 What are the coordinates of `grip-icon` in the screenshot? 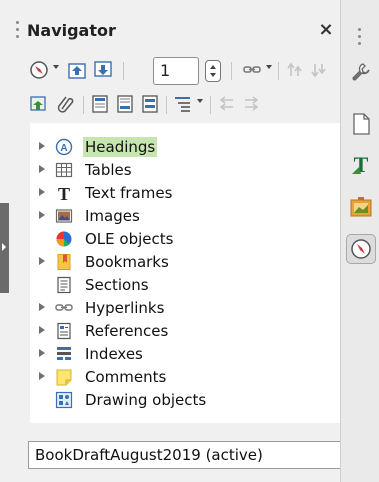 It's located at (18, 31).